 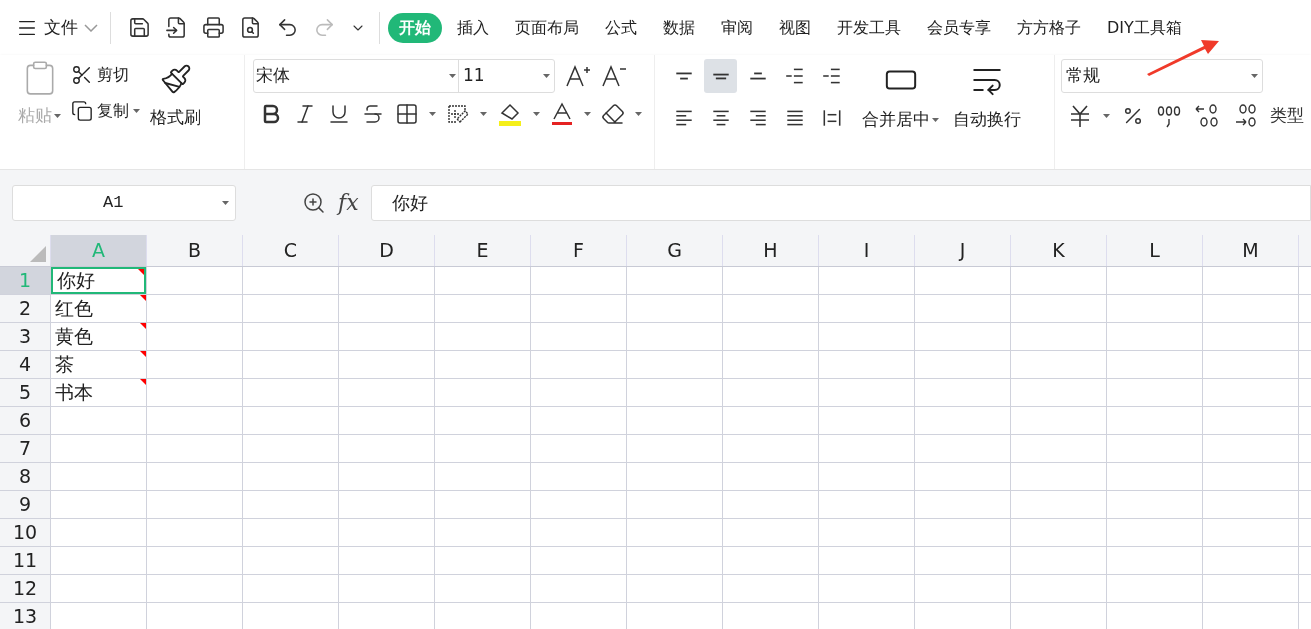 I want to click on ribbon-tab: 插入, so click(x=473, y=27).